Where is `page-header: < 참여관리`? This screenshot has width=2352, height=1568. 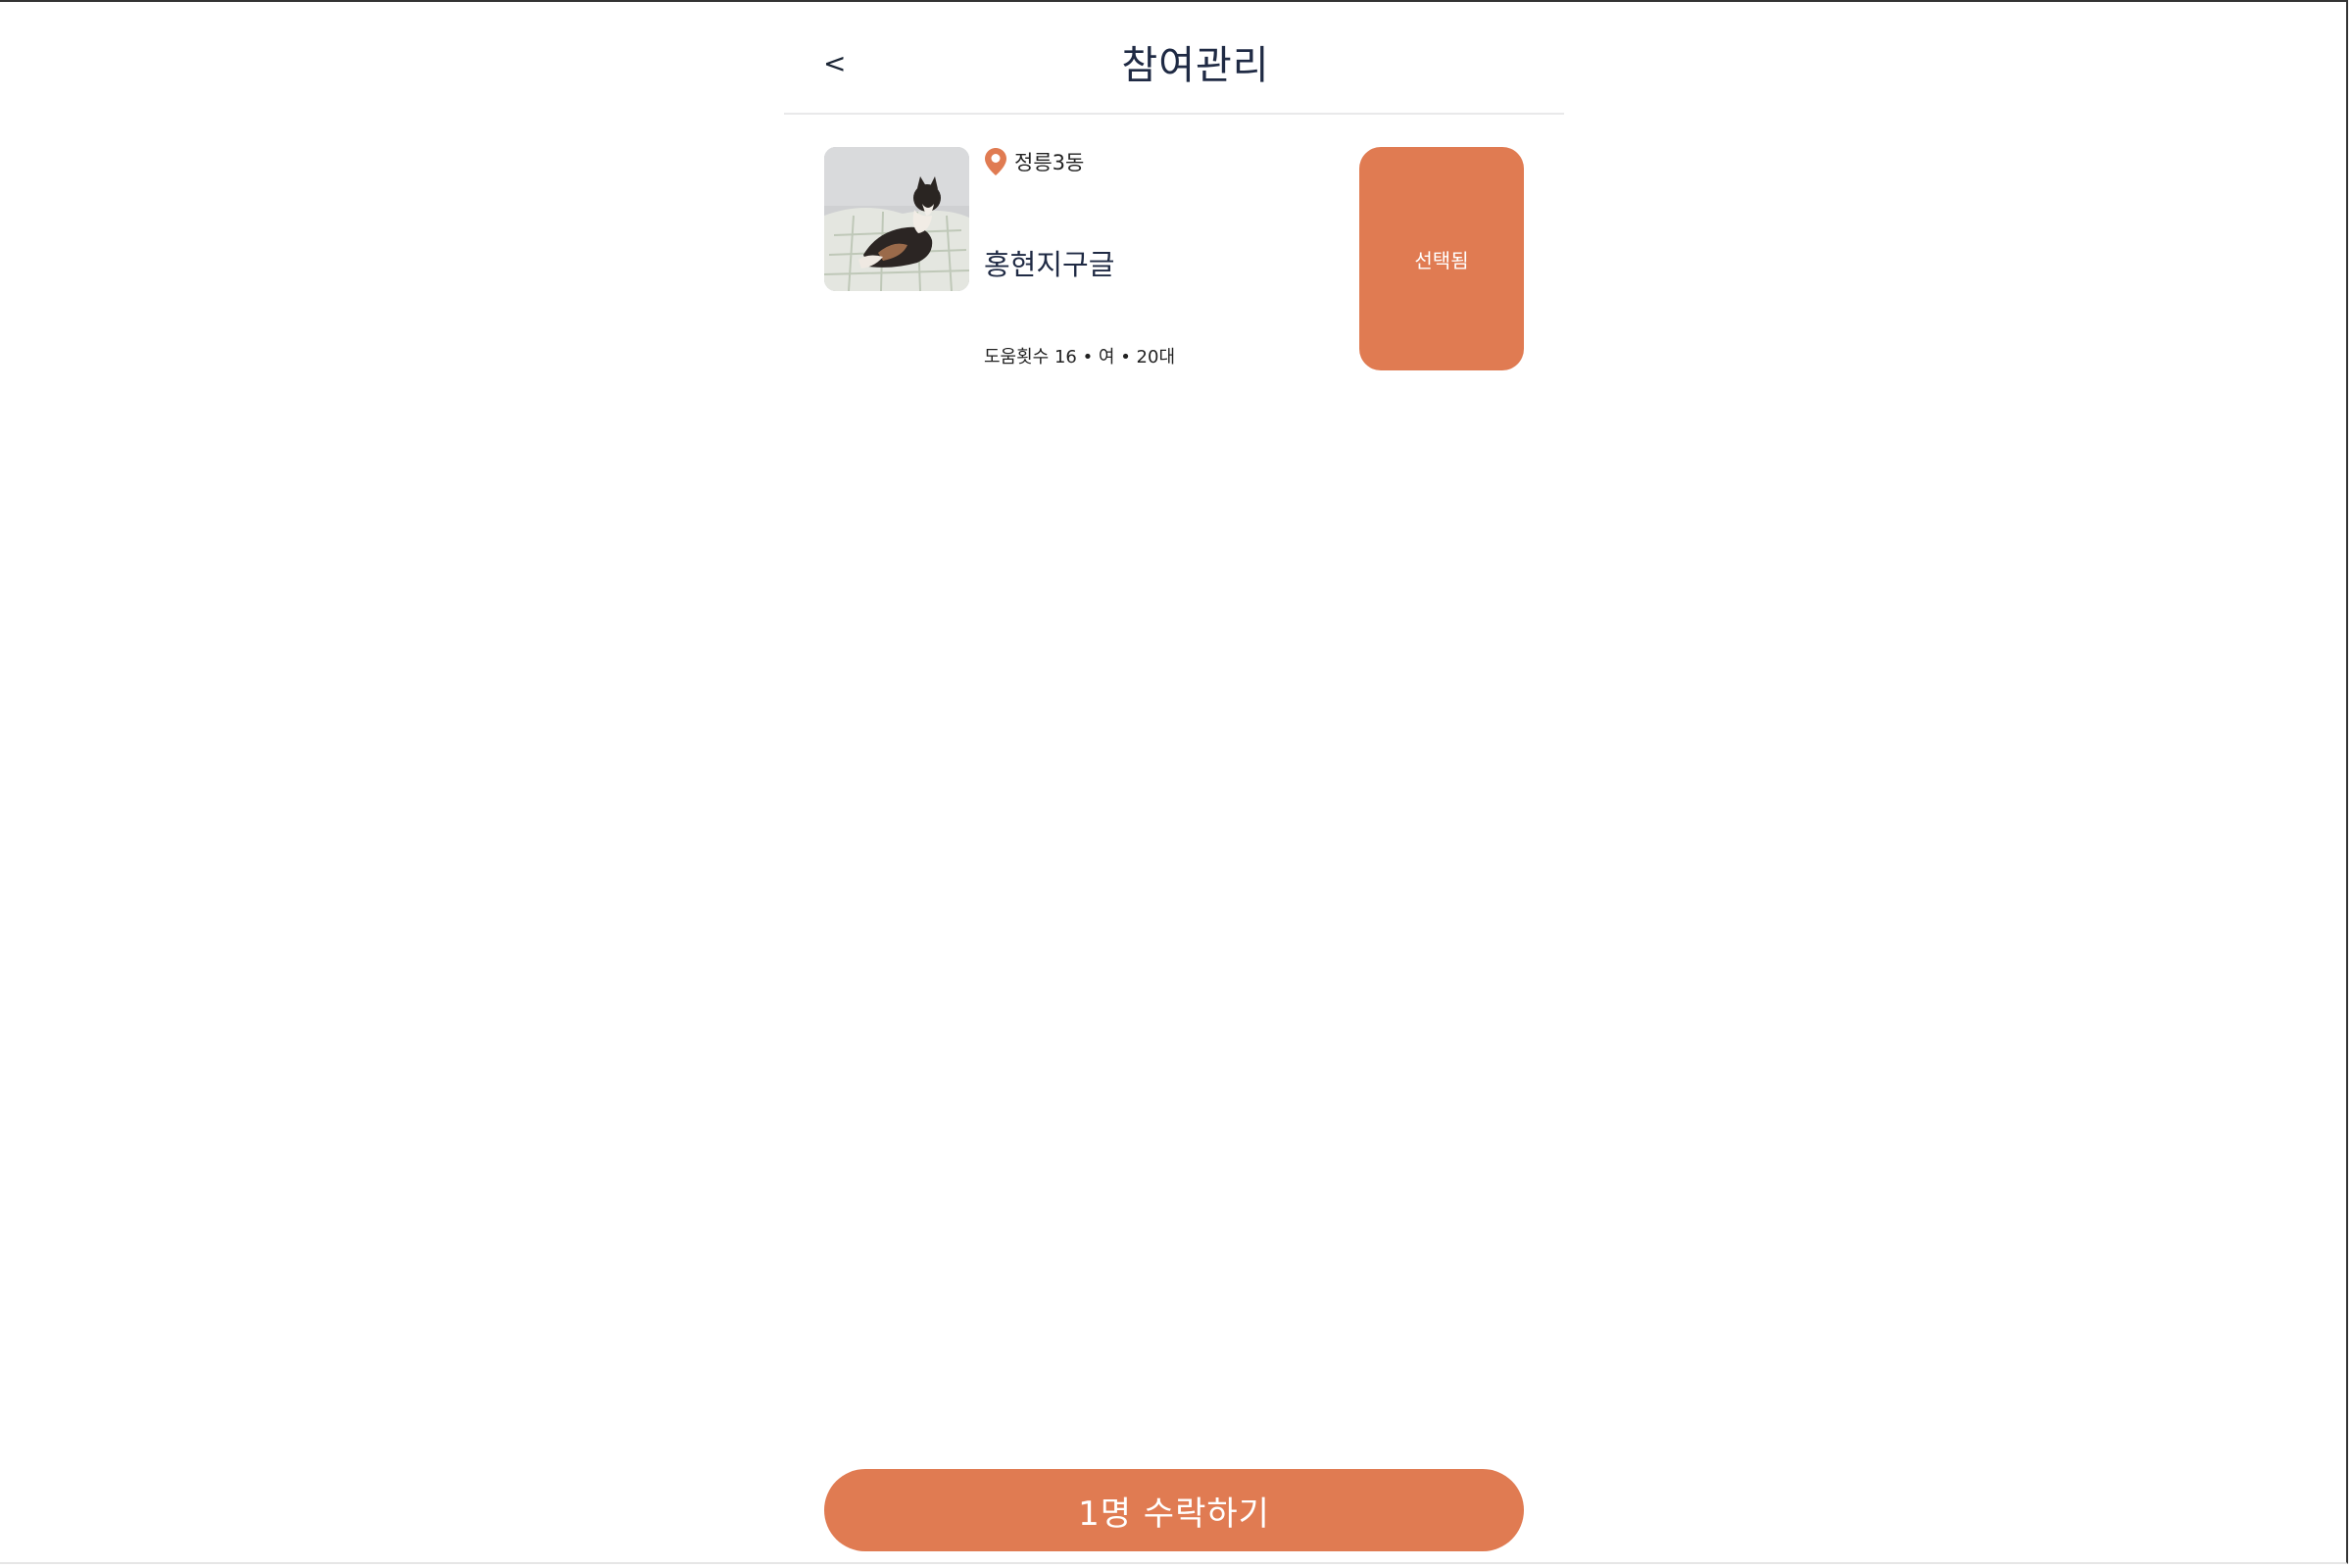 page-header: < 참여관리 is located at coordinates (1174, 57).